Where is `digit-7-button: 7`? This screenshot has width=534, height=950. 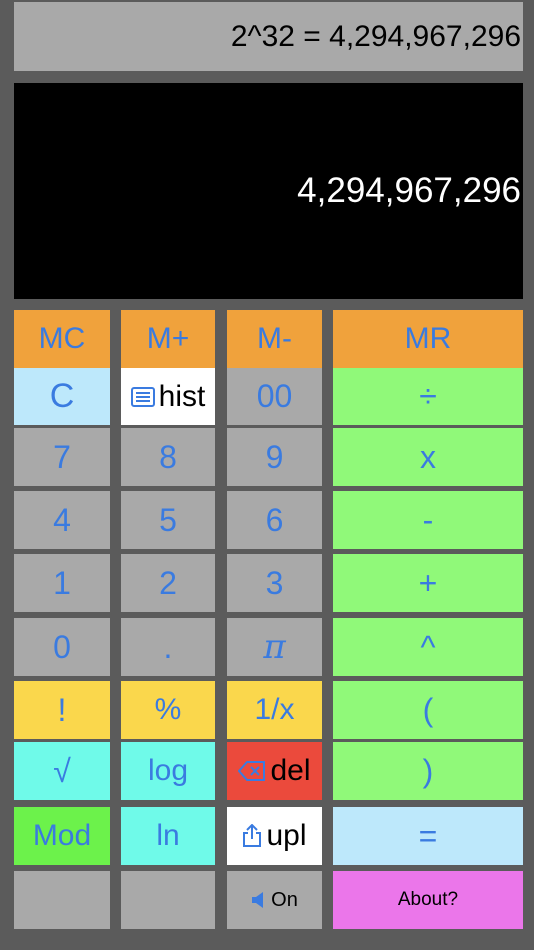 digit-7-button: 7 is located at coordinates (62, 457).